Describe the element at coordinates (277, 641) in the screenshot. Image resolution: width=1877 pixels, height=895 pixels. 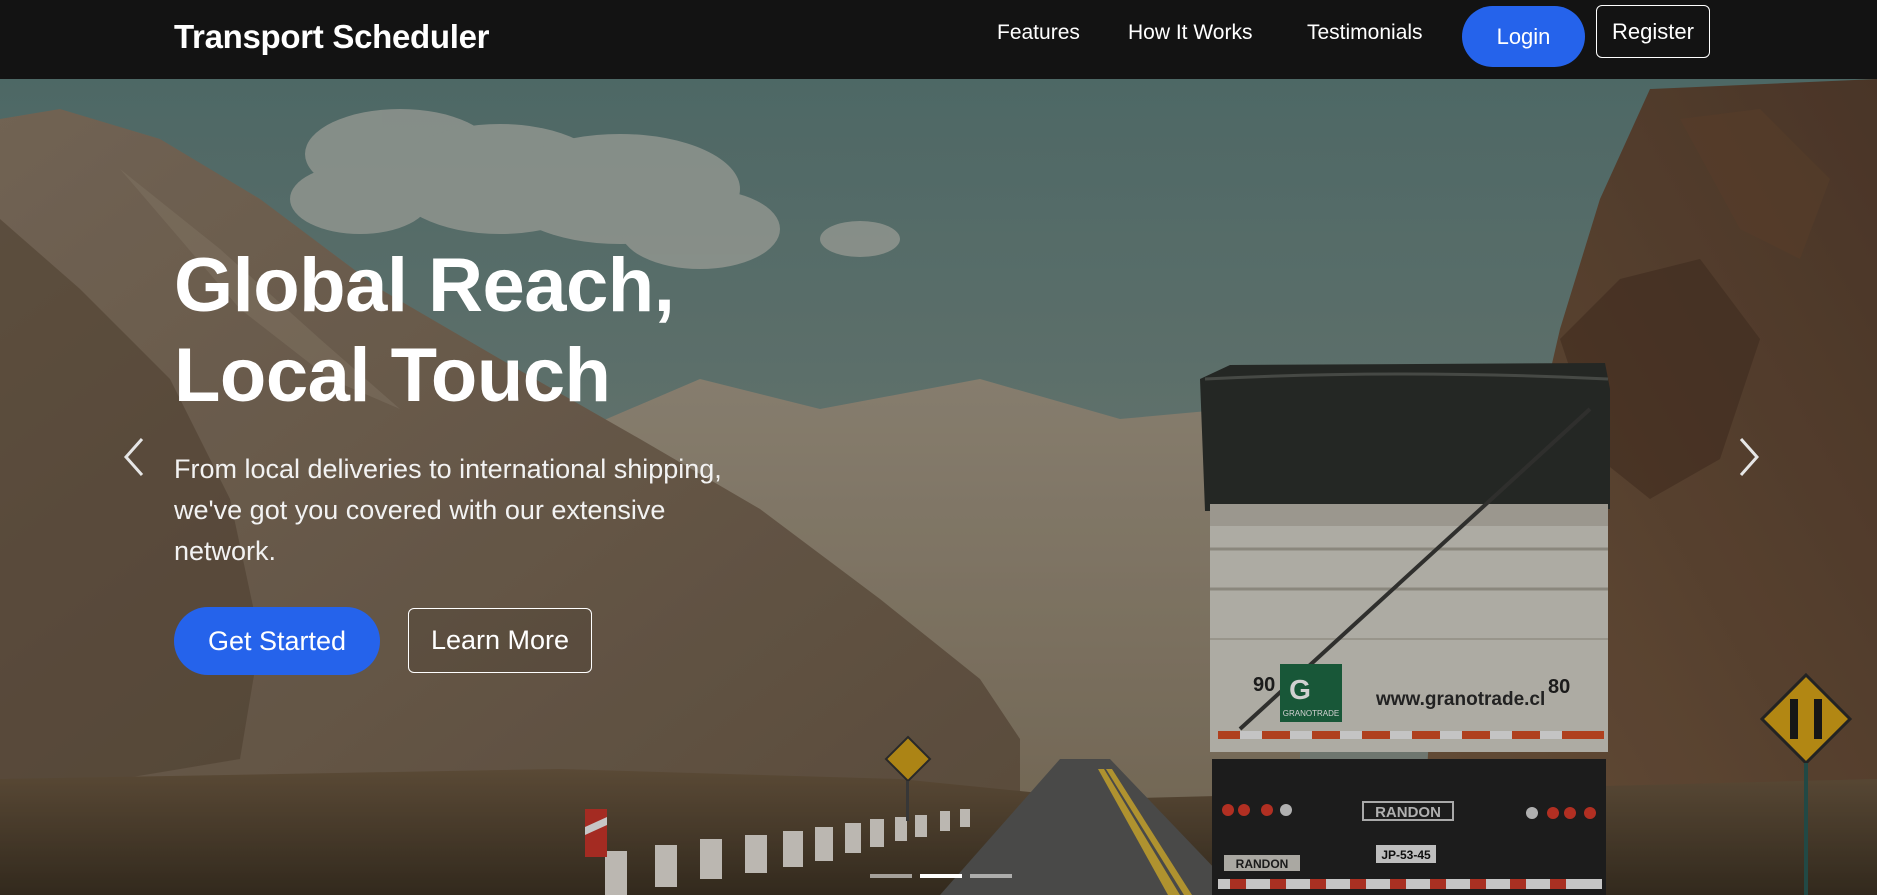
I see `get-started-button: Get Started` at that location.